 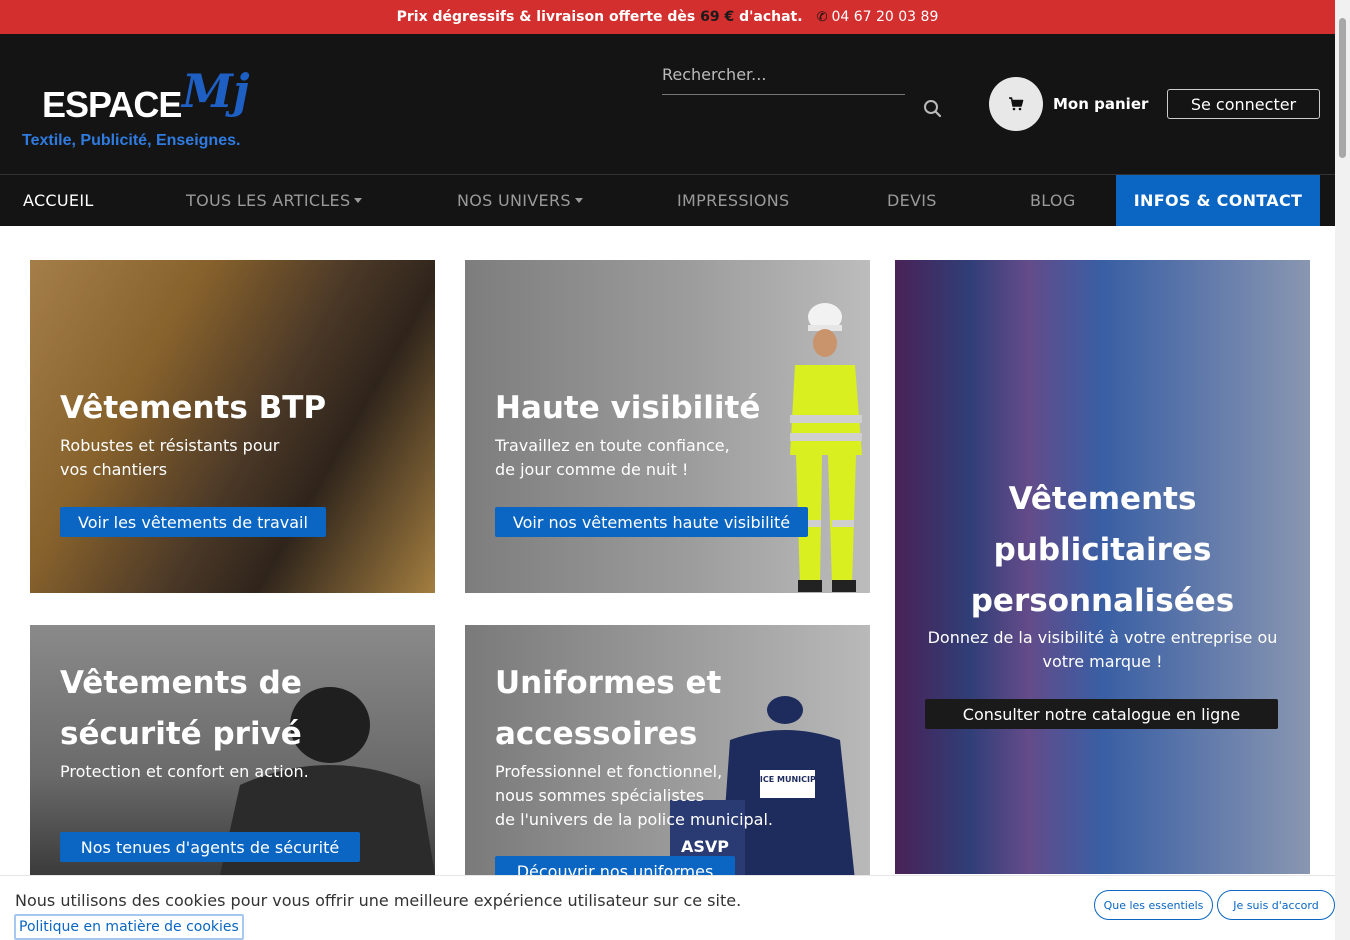 What do you see at coordinates (608, 683) in the screenshot?
I see `card-title-line: Uniformes et` at bounding box center [608, 683].